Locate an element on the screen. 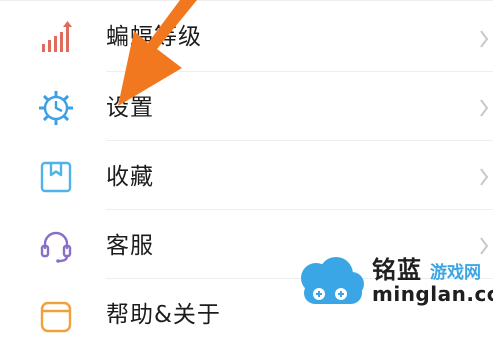  menu-item-help-about-label: 帮助&关于 is located at coordinates (163, 315).